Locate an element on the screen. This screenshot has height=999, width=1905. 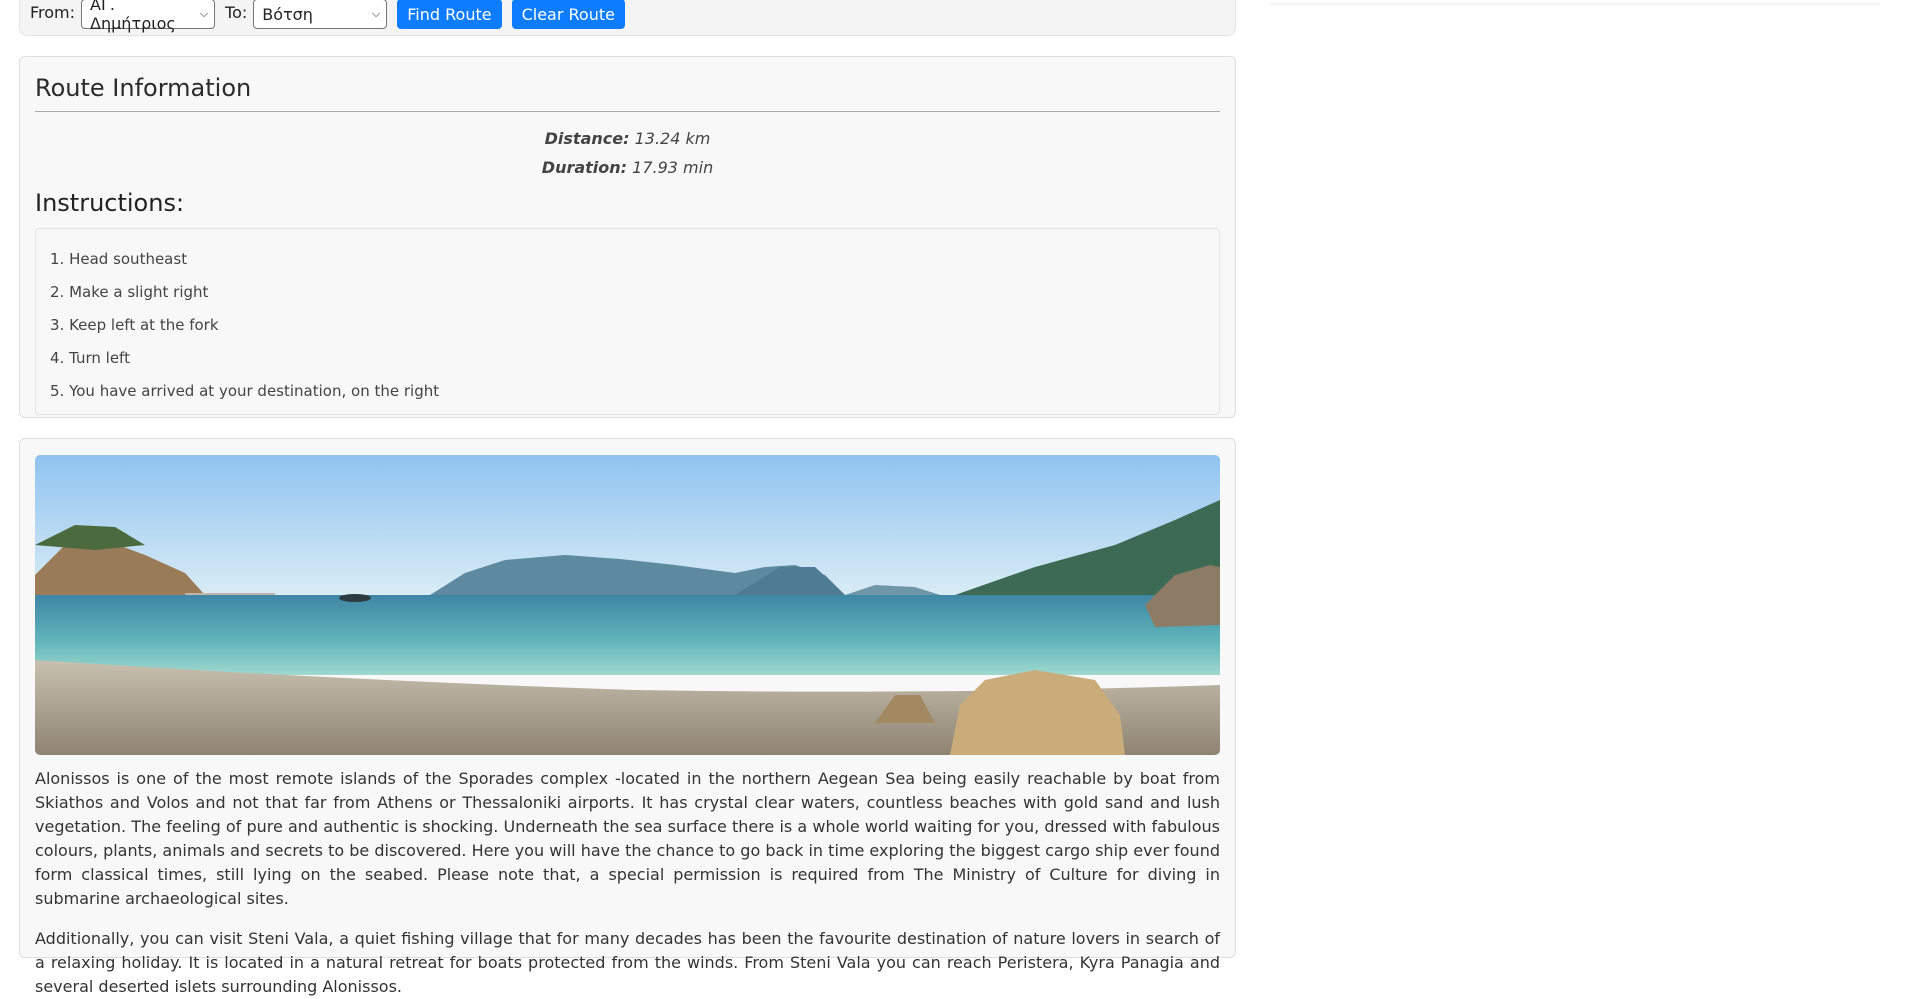
instruction-item: 3. Keep left at the fork is located at coordinates (134, 325).